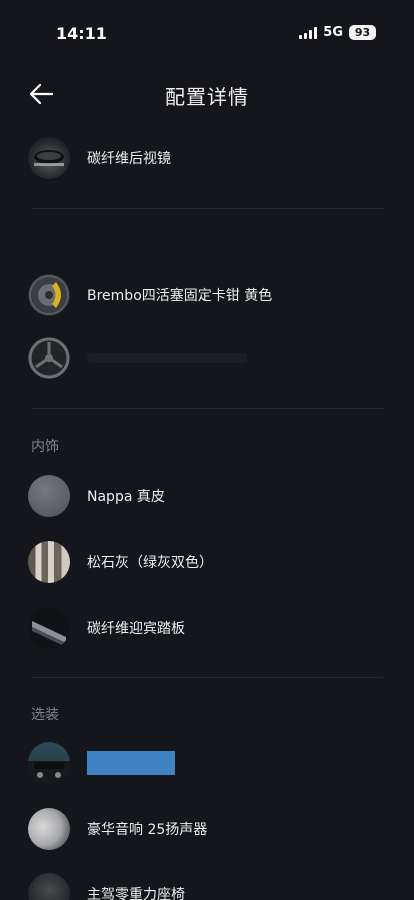 The image size is (414, 900). What do you see at coordinates (362, 32) in the screenshot?
I see `battery-icon: 93` at bounding box center [362, 32].